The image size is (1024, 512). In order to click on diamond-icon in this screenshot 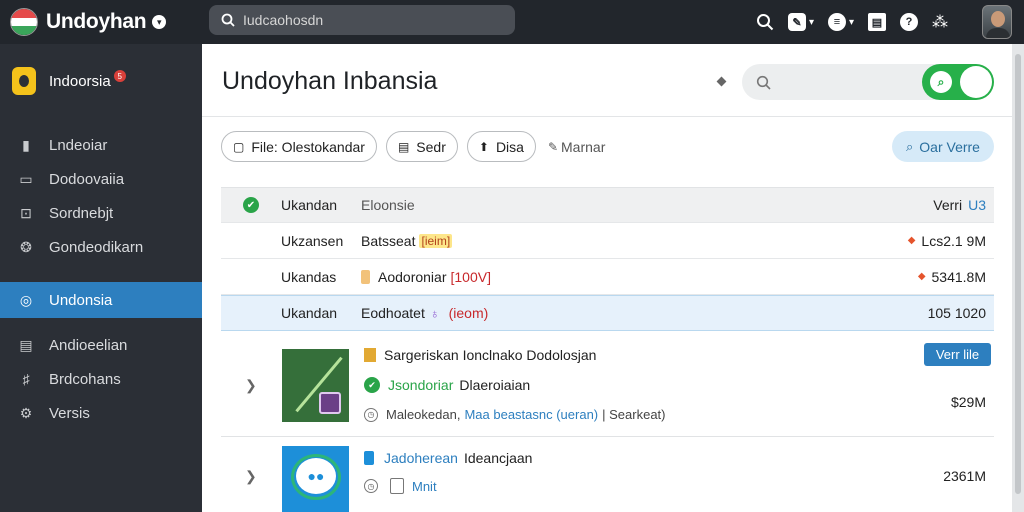, I will do `click(721, 81)`.